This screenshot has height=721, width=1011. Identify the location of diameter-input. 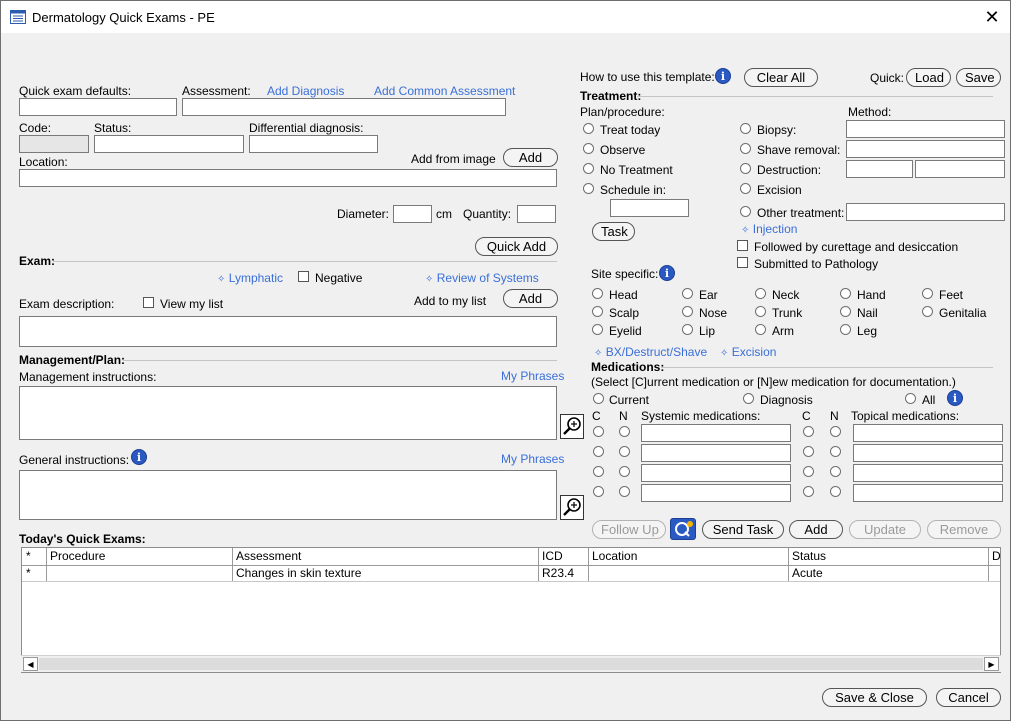
(412, 214).